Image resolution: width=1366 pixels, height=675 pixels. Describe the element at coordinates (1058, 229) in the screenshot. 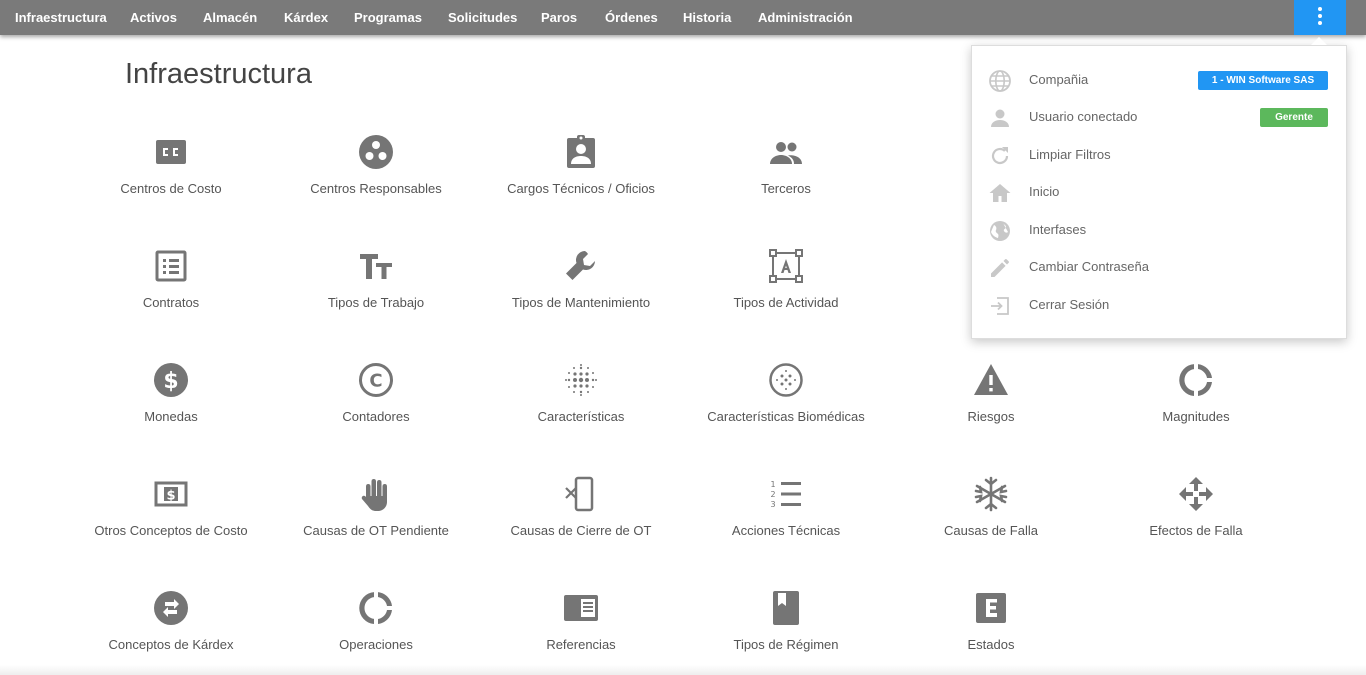

I see `menu-item-label: Interfases` at that location.